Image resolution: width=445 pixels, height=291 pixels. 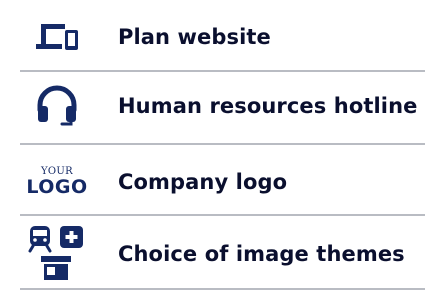 I want to click on devices-icon, so click(x=57, y=37).